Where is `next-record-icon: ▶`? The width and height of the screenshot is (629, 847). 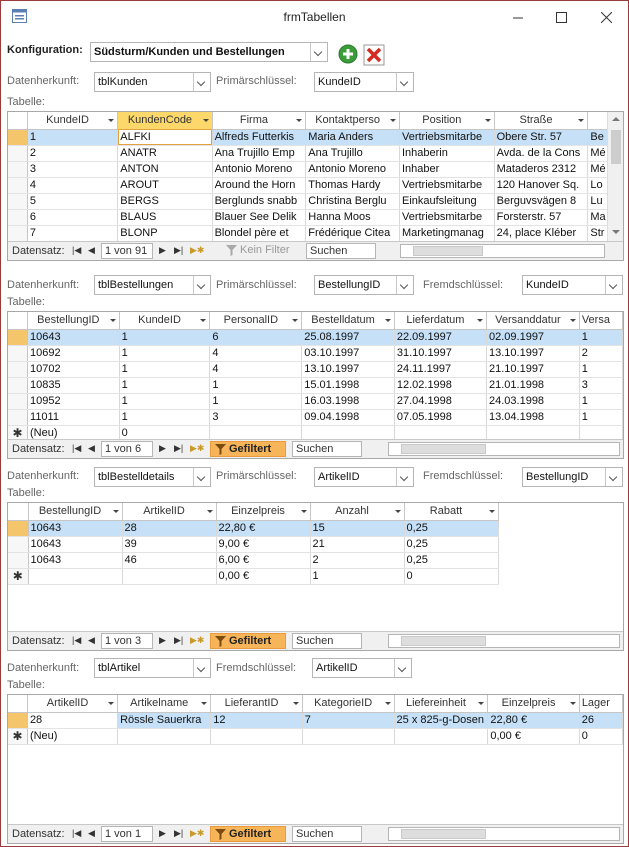
next-record-icon: ▶ is located at coordinates (162, 833).